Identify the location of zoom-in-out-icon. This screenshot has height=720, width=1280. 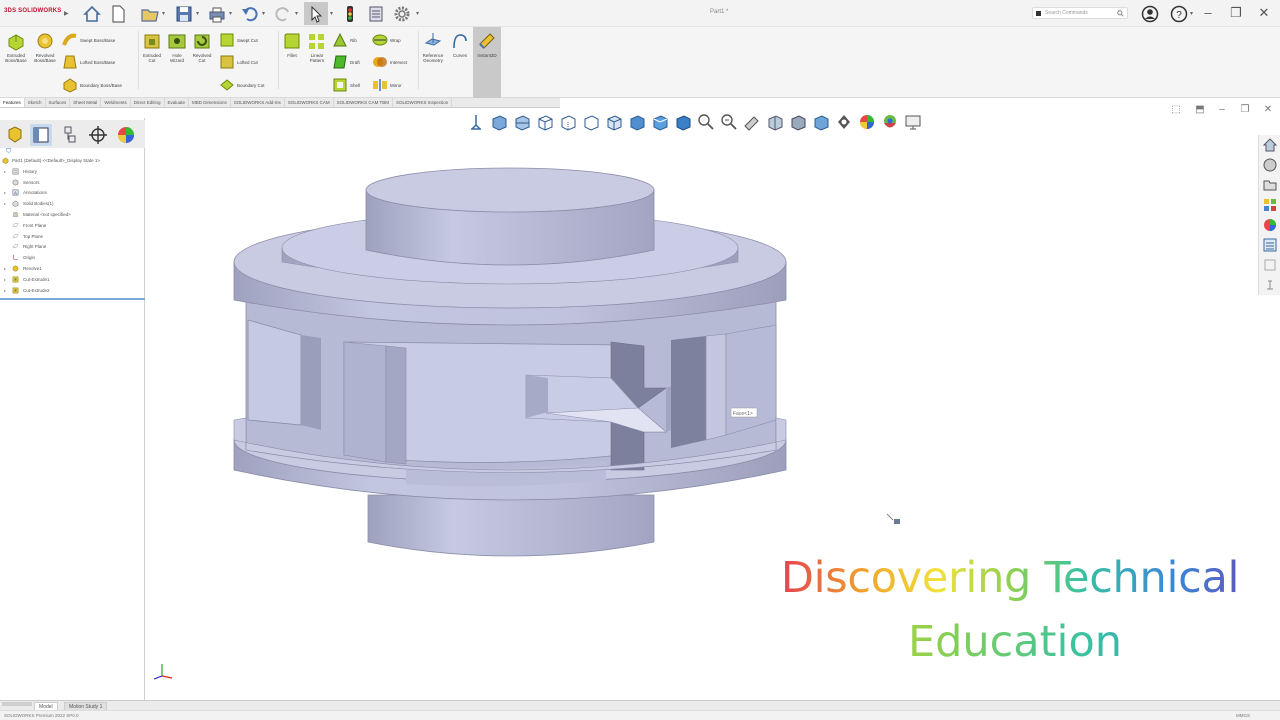
(729, 122).